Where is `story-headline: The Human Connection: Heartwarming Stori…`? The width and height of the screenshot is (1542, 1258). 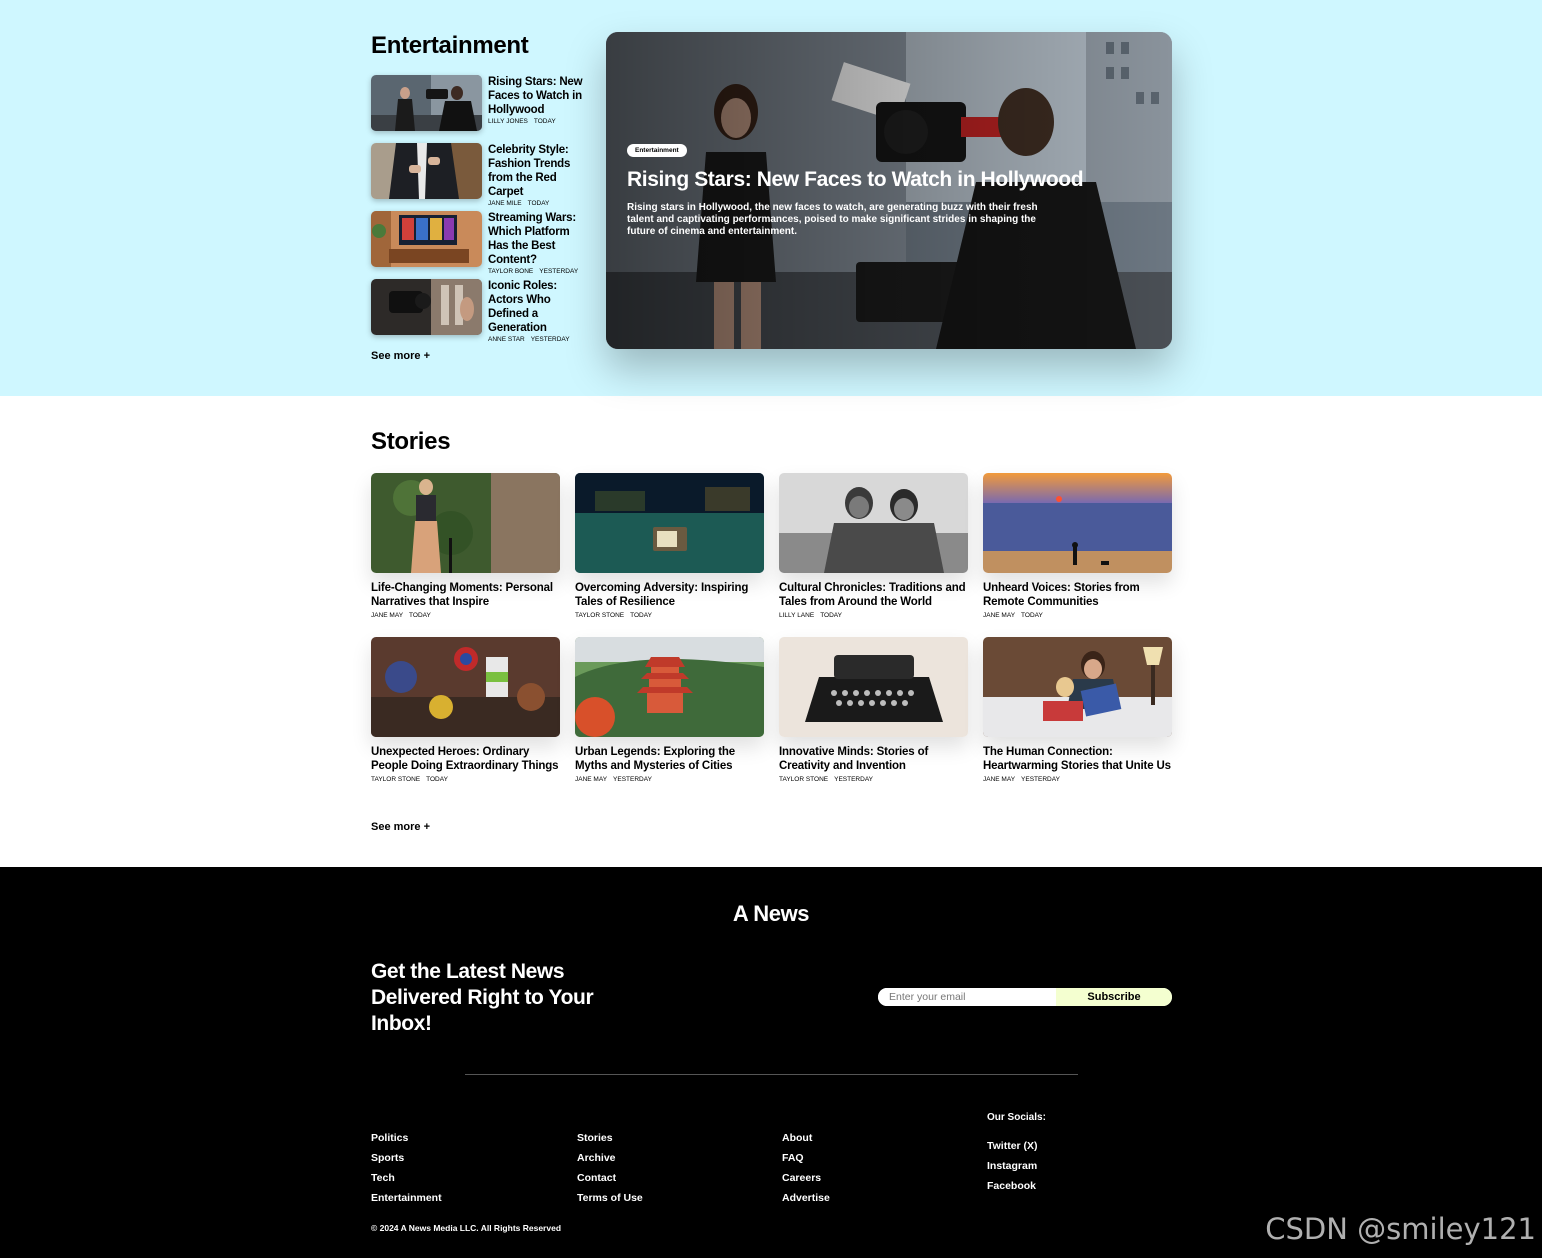 story-headline: The Human Connection: Heartwarming Stori… is located at coordinates (1077, 759).